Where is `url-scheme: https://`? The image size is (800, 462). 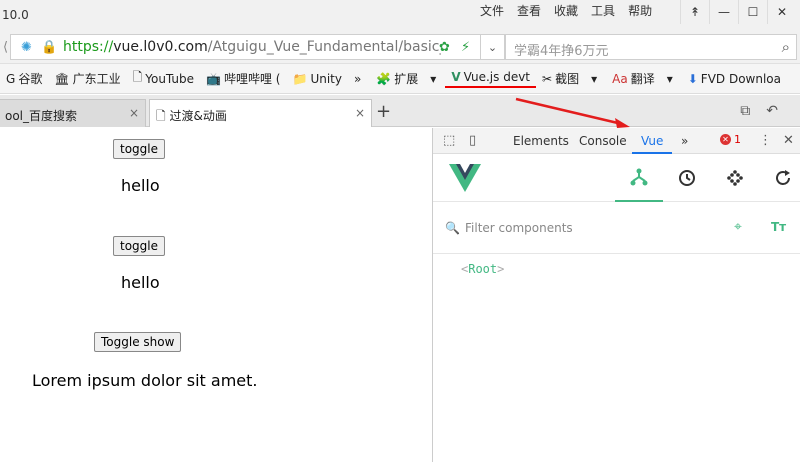 url-scheme: https:// is located at coordinates (88, 47).